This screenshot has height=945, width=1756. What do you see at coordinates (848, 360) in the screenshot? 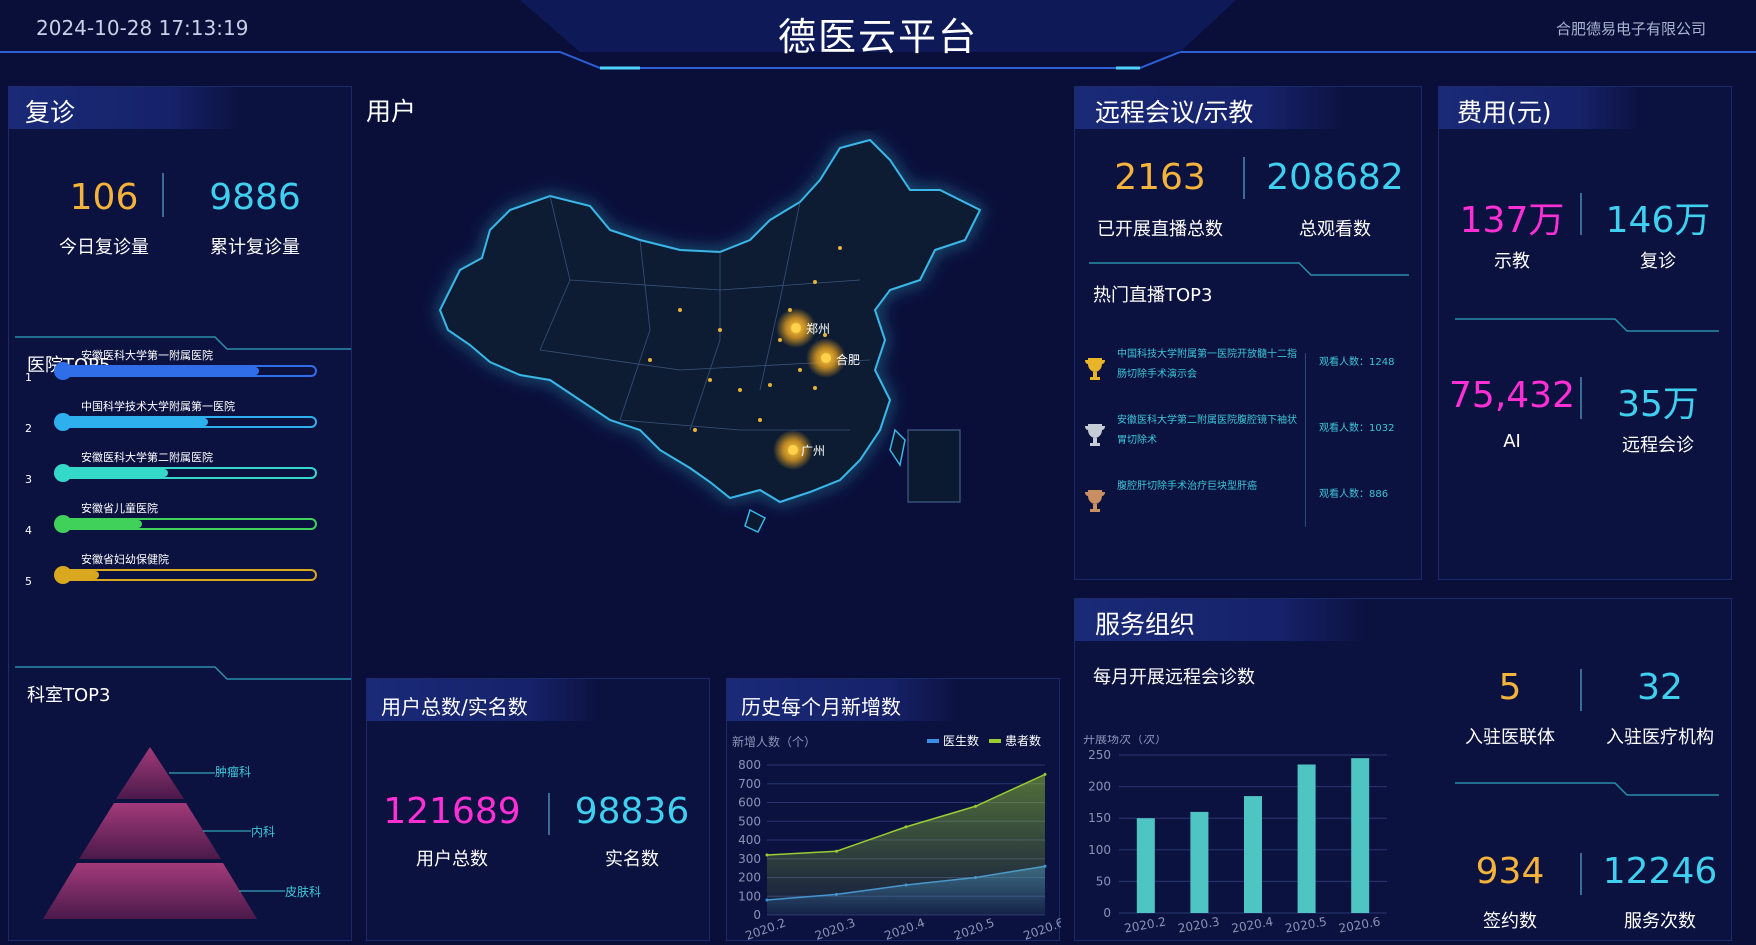
I see `city-label: 合肥` at bounding box center [848, 360].